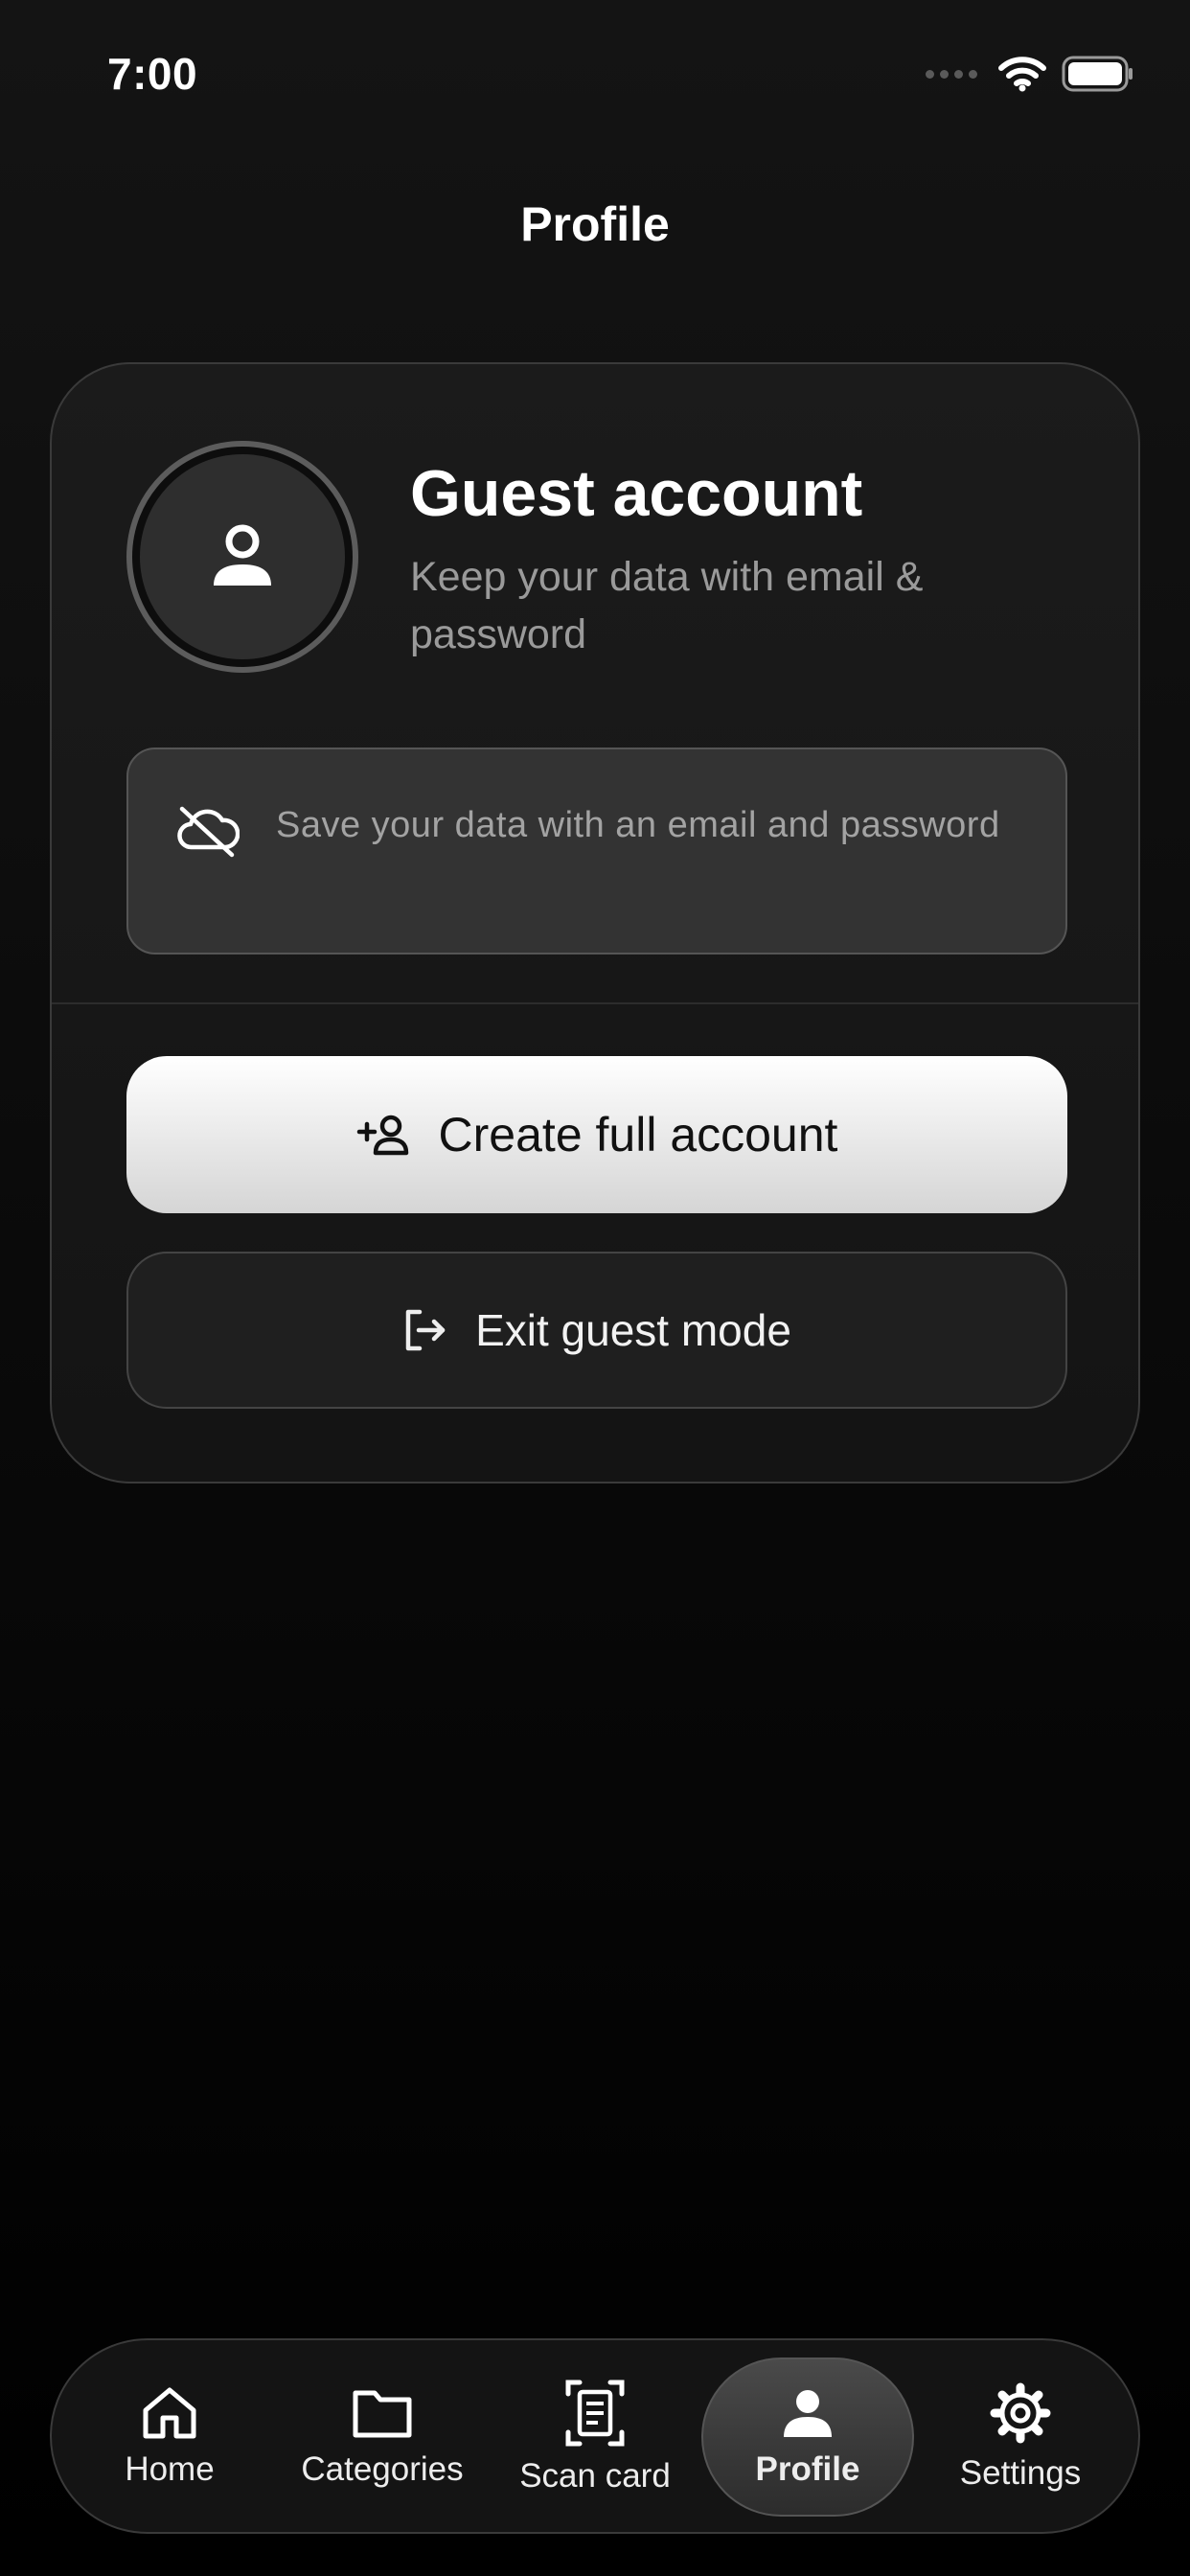  What do you see at coordinates (426, 1330) in the screenshot?
I see `logout-icon` at bounding box center [426, 1330].